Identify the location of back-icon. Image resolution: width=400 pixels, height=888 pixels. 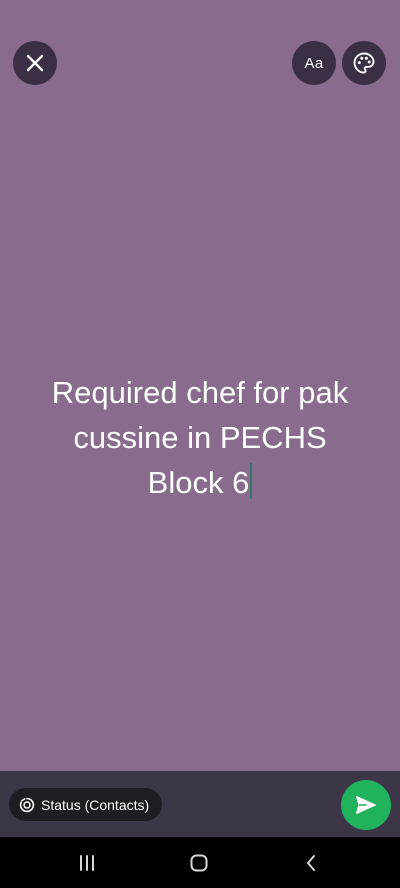
(311, 863).